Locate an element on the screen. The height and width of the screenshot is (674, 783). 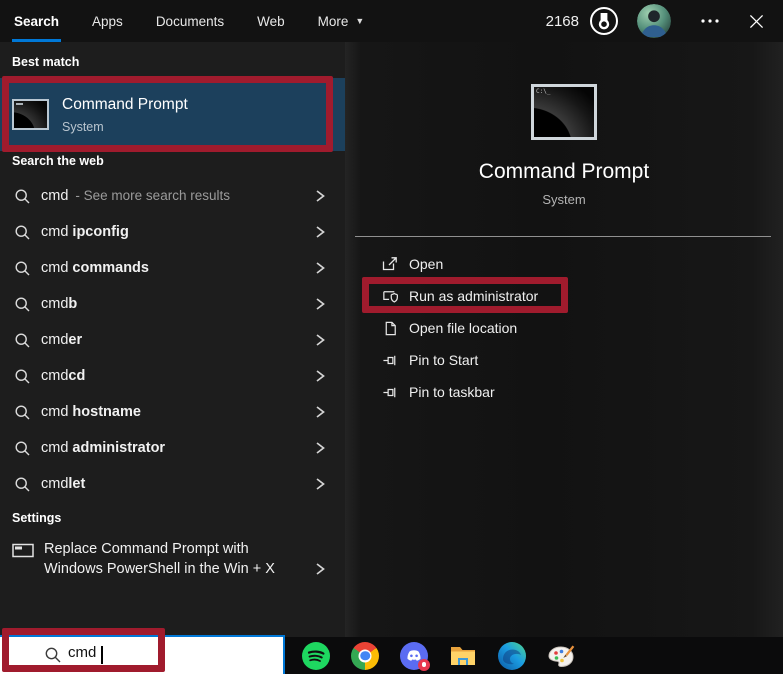
tab-more-label: More is located at coordinates (333, 21).